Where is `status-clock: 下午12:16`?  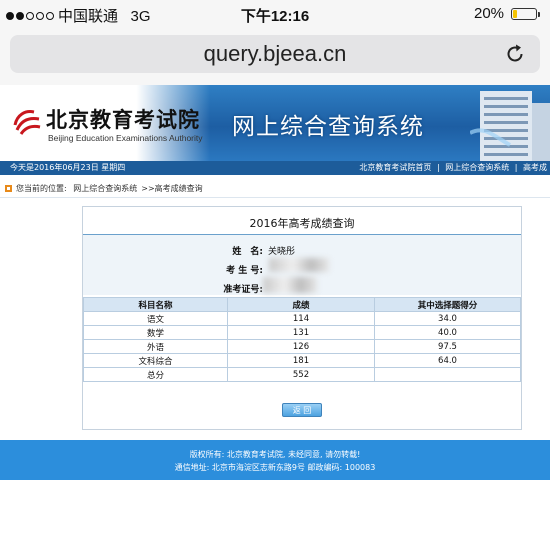 status-clock: 下午12:16 is located at coordinates (275, 16).